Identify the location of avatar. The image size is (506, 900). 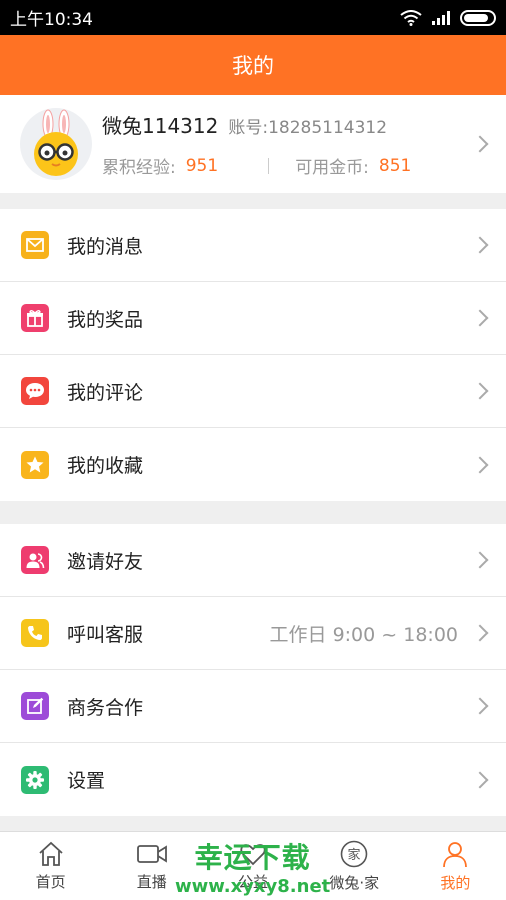
(56, 144).